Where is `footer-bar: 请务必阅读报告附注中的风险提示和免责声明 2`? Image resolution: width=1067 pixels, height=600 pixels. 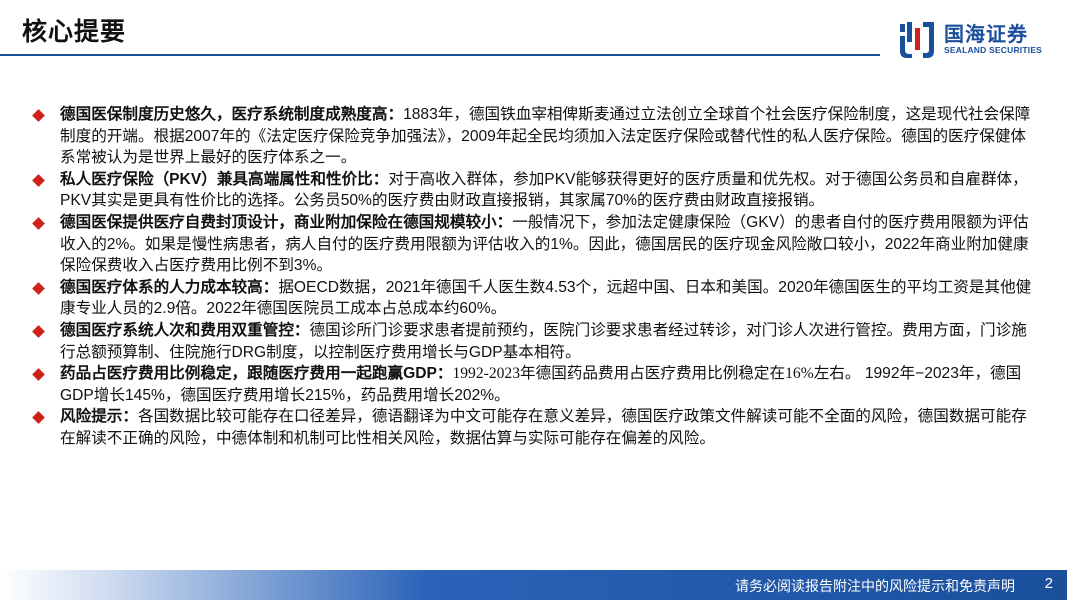
footer-bar: 请务必阅读报告附注中的风险提示和免责声明 2 is located at coordinates (533, 585).